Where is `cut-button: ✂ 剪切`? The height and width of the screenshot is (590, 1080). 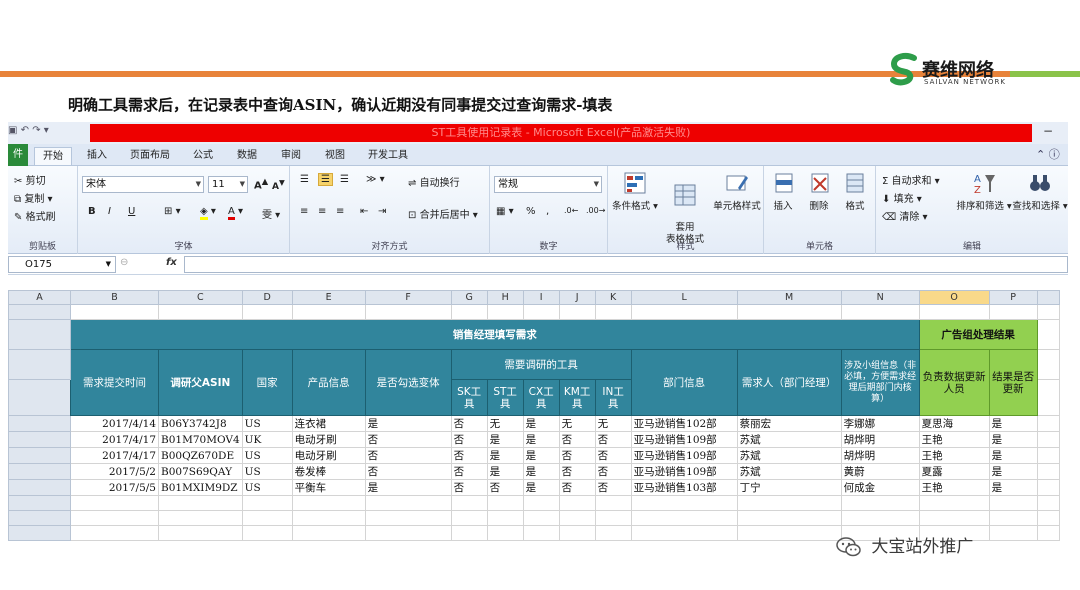
cut-button: ✂ 剪切 is located at coordinates (30, 179).